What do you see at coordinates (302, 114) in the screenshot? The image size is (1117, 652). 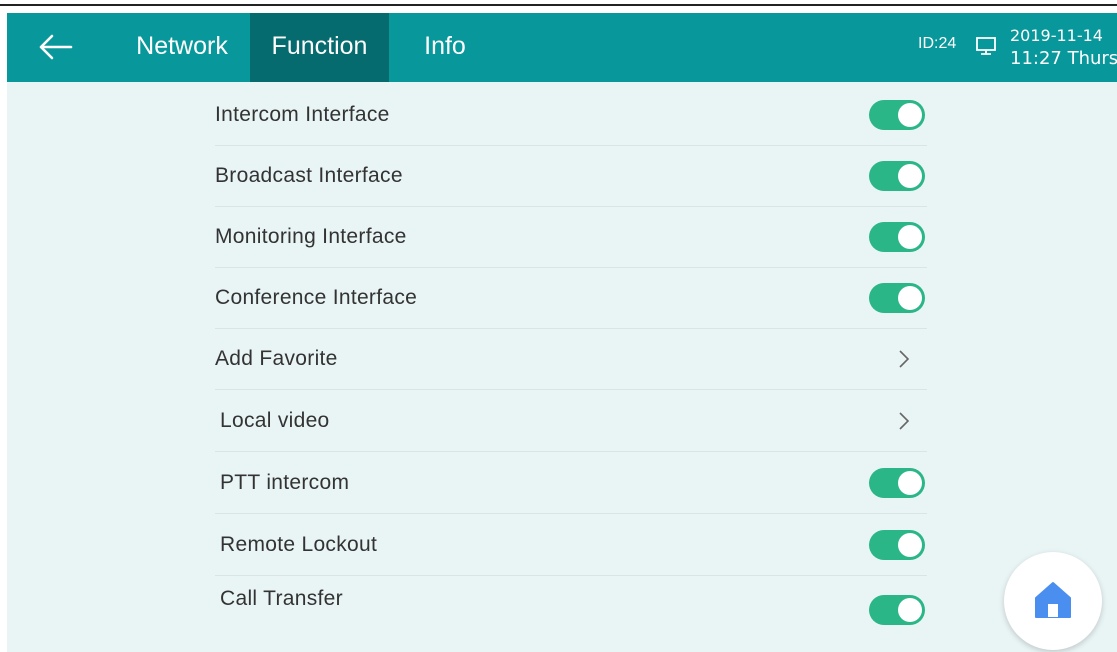 I see `setting-label: Intercom Interface` at bounding box center [302, 114].